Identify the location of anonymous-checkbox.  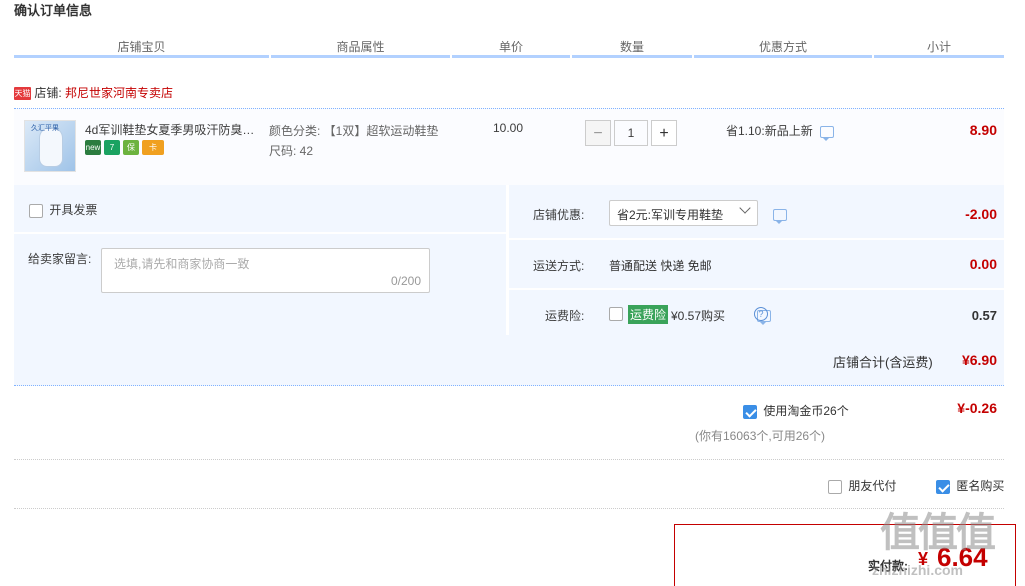
(943, 486).